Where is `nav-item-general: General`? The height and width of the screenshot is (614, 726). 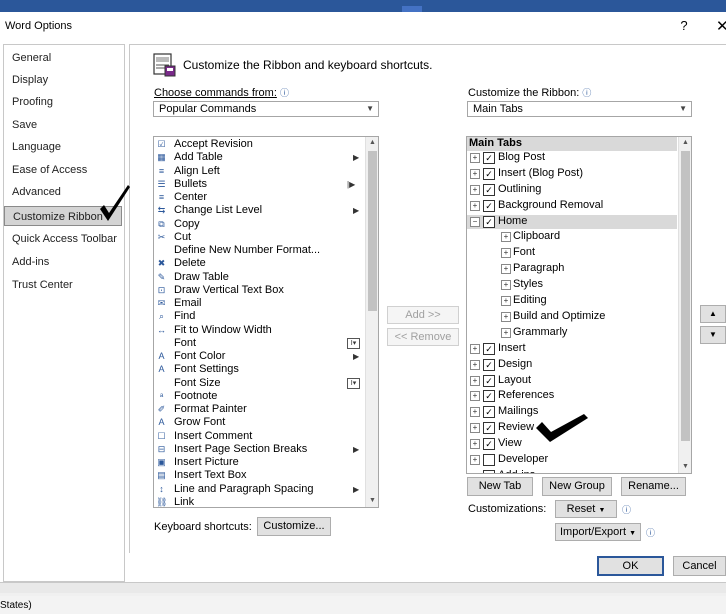
nav-item-general: General is located at coordinates (63, 58).